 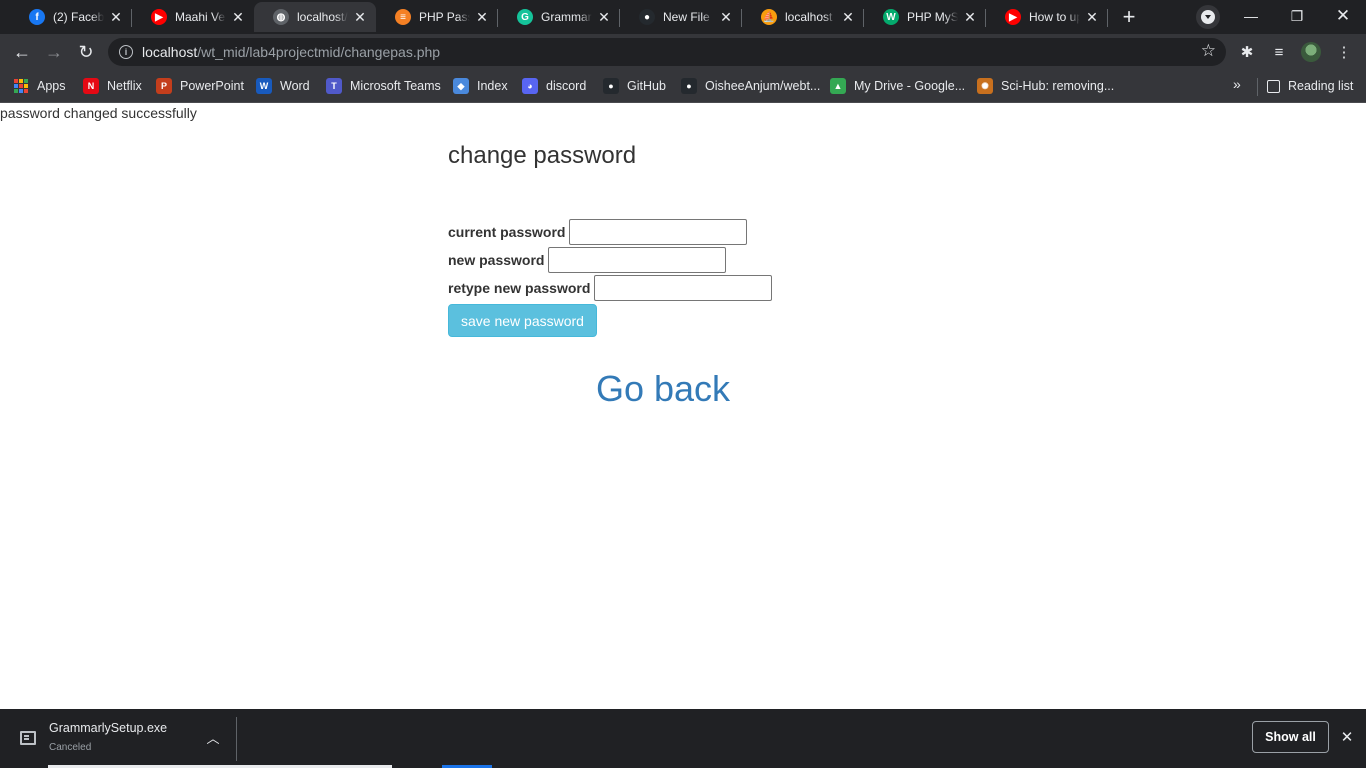 I want to click on file-icon, so click(x=28, y=738).